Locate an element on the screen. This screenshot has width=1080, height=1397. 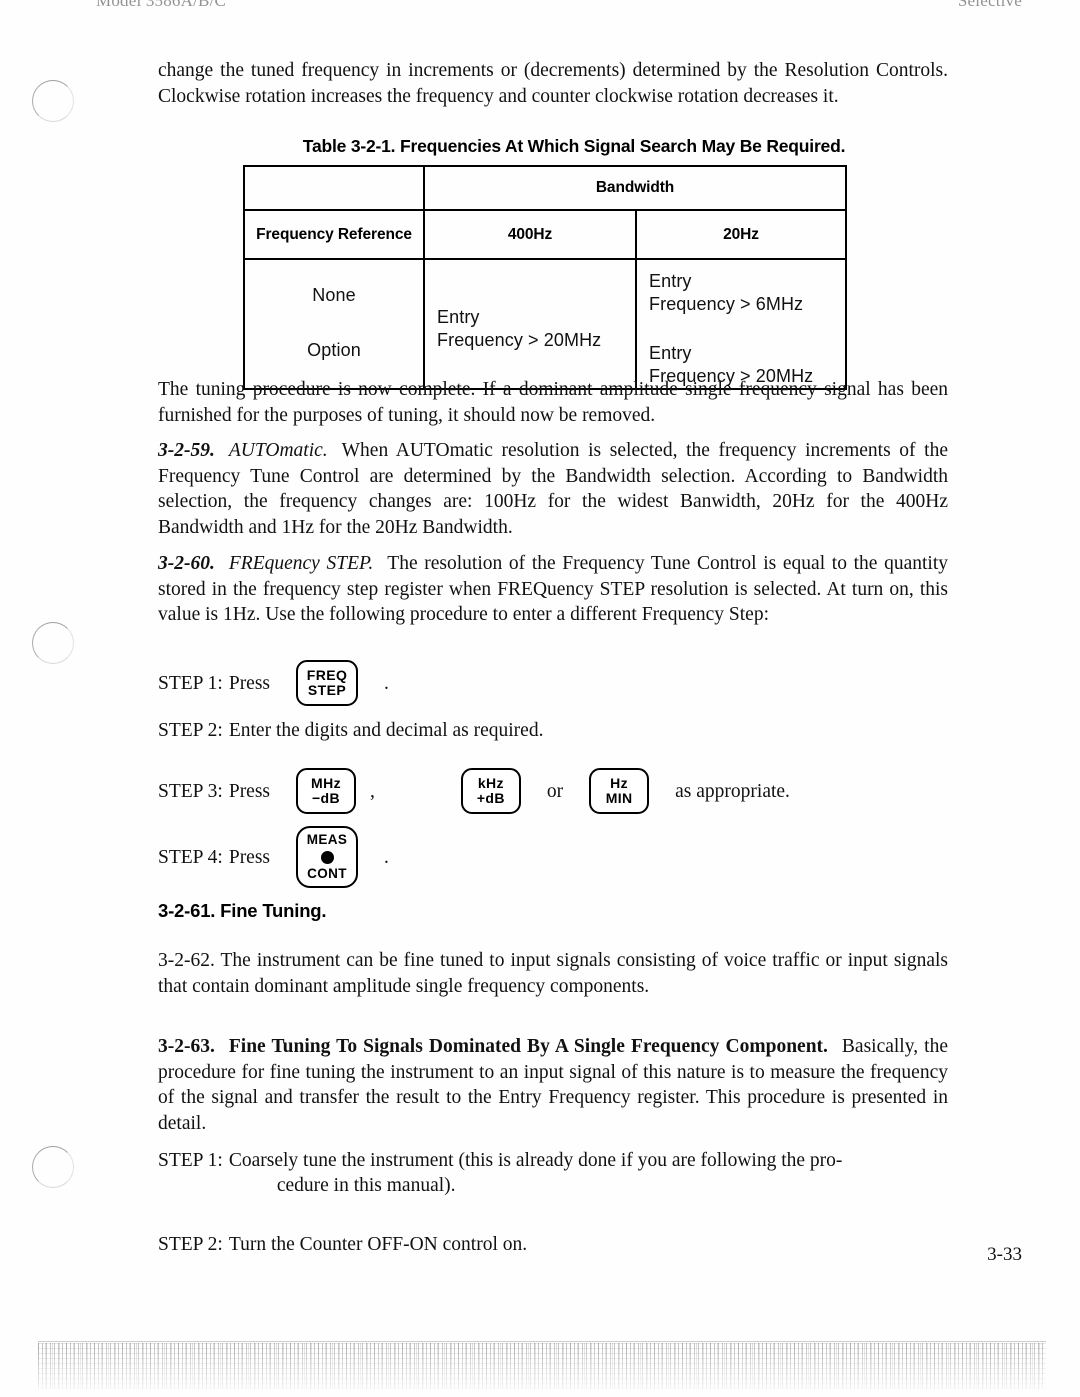
table-cell-reference-stack: None Option is located at coordinates (334, 324).